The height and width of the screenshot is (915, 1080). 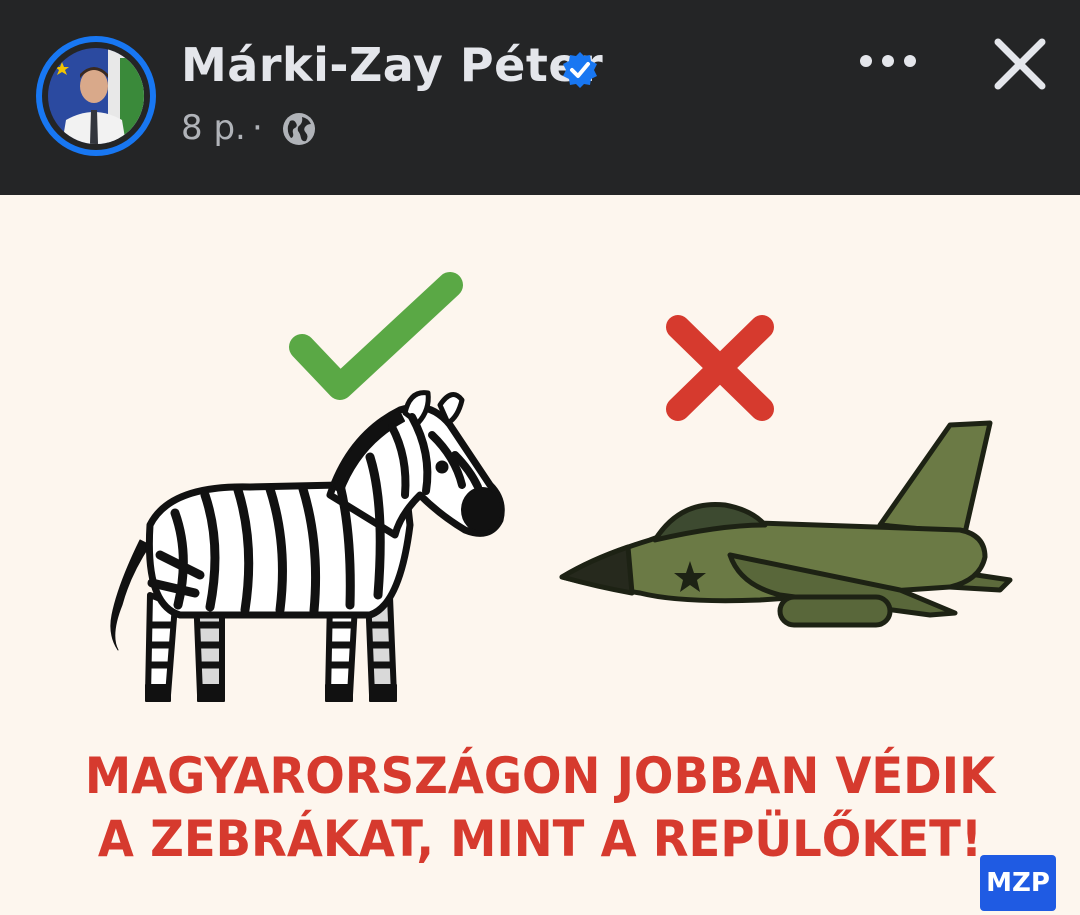 What do you see at coordinates (1020, 64) in the screenshot?
I see `close-icon` at bounding box center [1020, 64].